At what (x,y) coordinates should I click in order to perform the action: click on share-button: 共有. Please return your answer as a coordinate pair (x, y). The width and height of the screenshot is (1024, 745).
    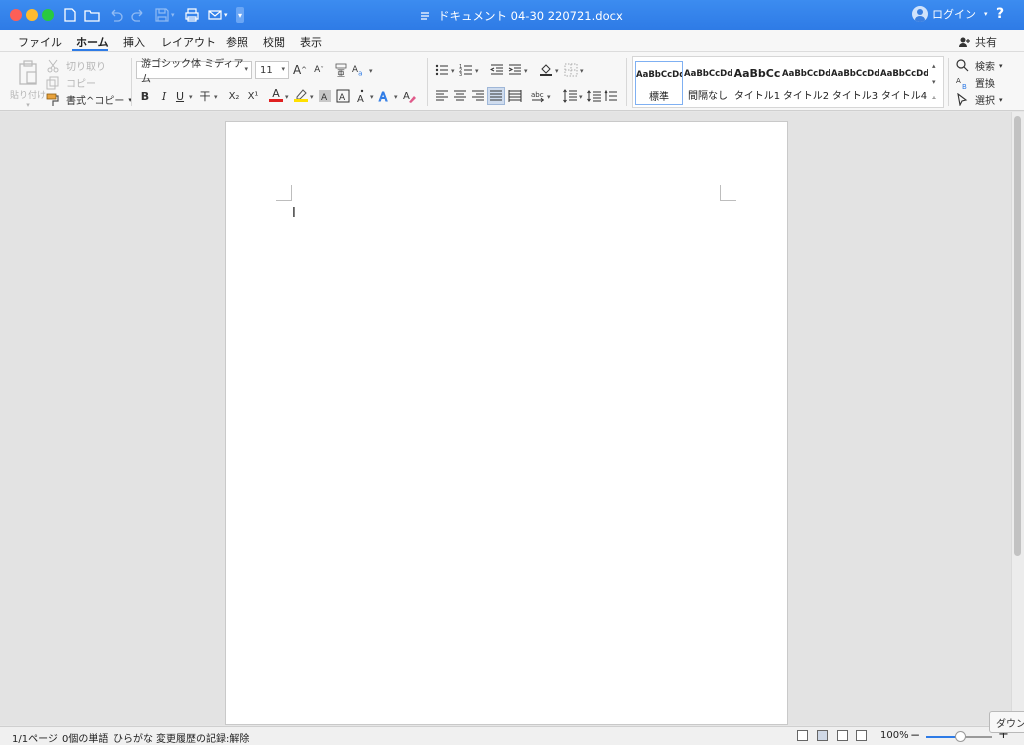
    Looking at the image, I should click on (977, 42).